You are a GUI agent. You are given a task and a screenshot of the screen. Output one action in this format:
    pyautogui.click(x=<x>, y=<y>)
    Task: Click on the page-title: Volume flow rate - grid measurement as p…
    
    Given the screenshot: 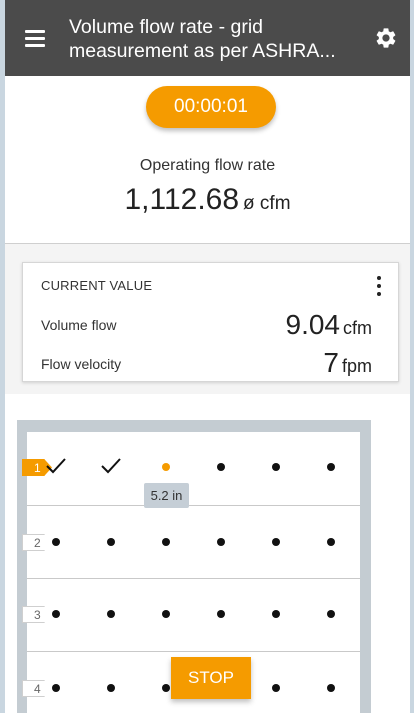 What is the action you would take?
    pyautogui.click(x=214, y=39)
    